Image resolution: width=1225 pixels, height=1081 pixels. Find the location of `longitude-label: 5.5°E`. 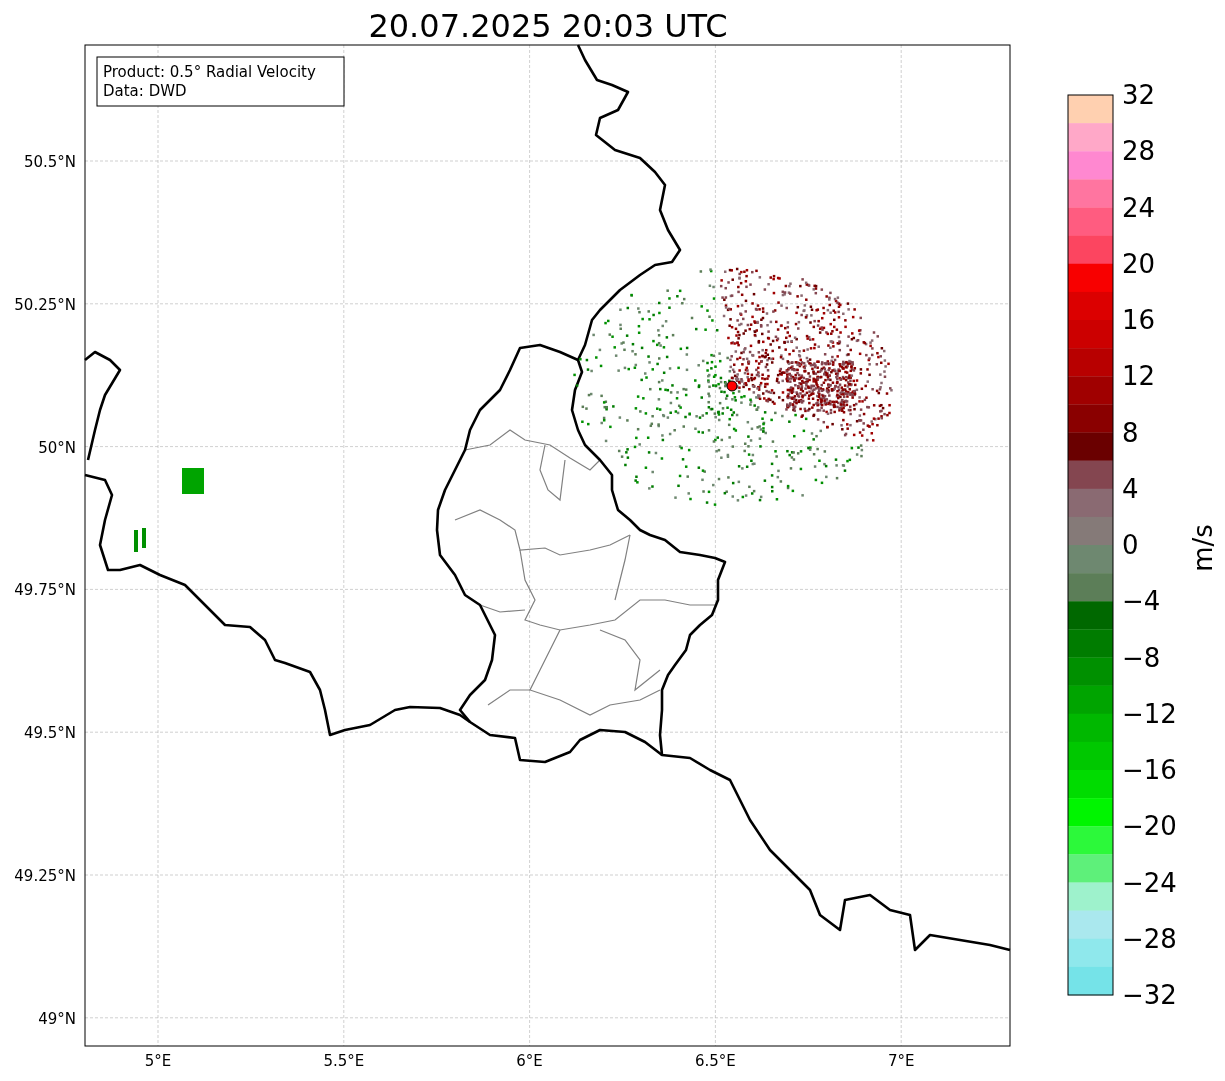

longitude-label: 5.5°E is located at coordinates (344, 1061).